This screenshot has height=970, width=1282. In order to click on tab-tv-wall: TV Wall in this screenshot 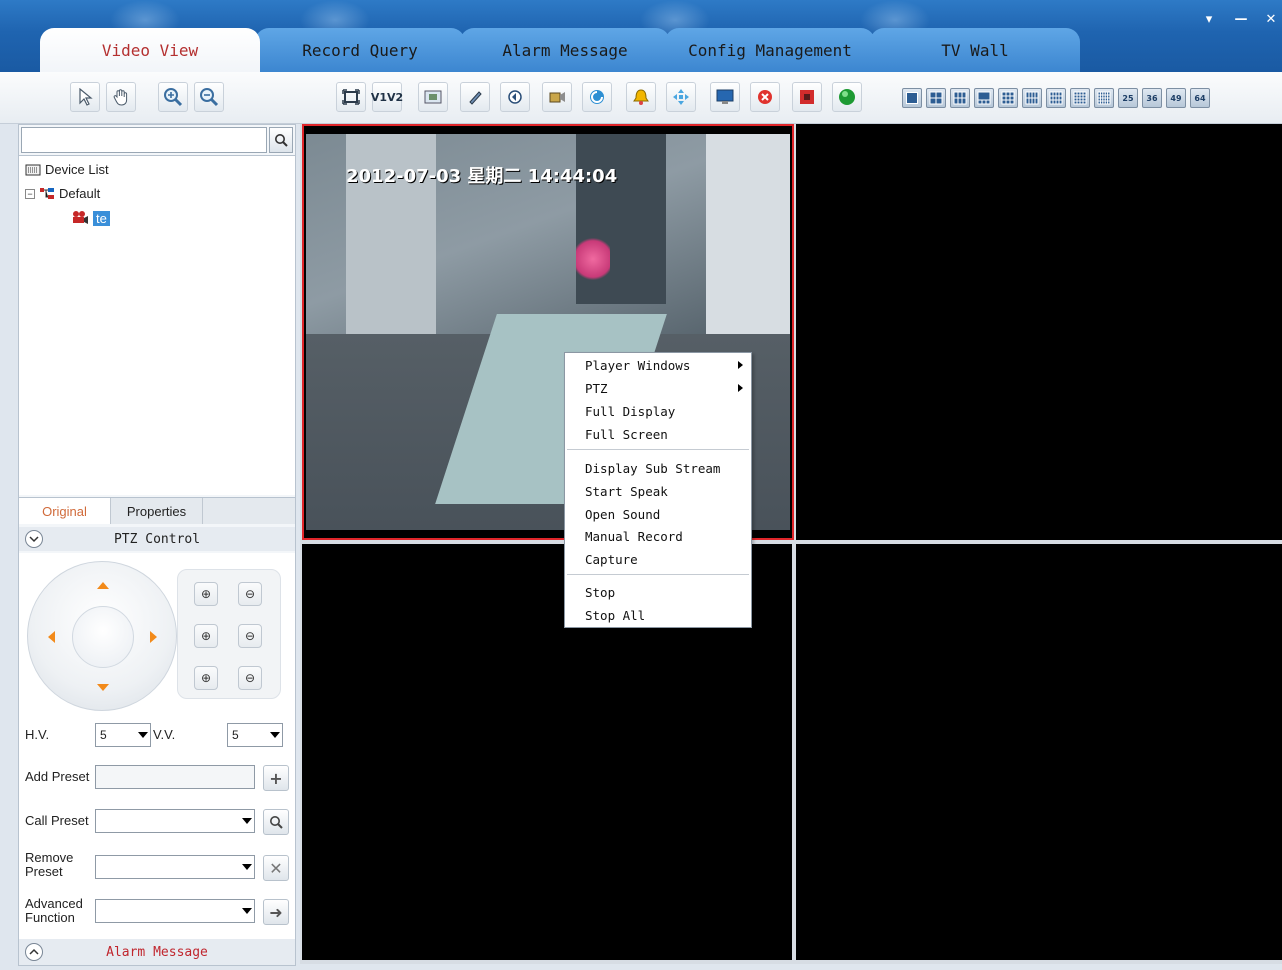, I will do `click(975, 50)`.